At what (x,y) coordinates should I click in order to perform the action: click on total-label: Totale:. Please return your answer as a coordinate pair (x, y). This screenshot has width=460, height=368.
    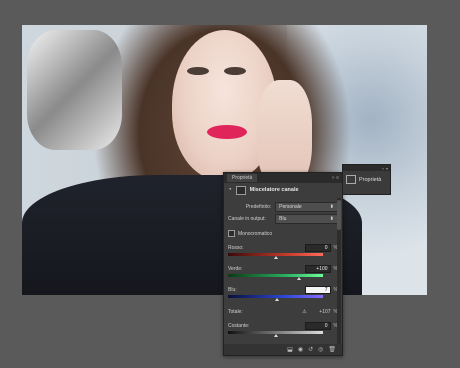
    Looking at the image, I should click on (235, 312).